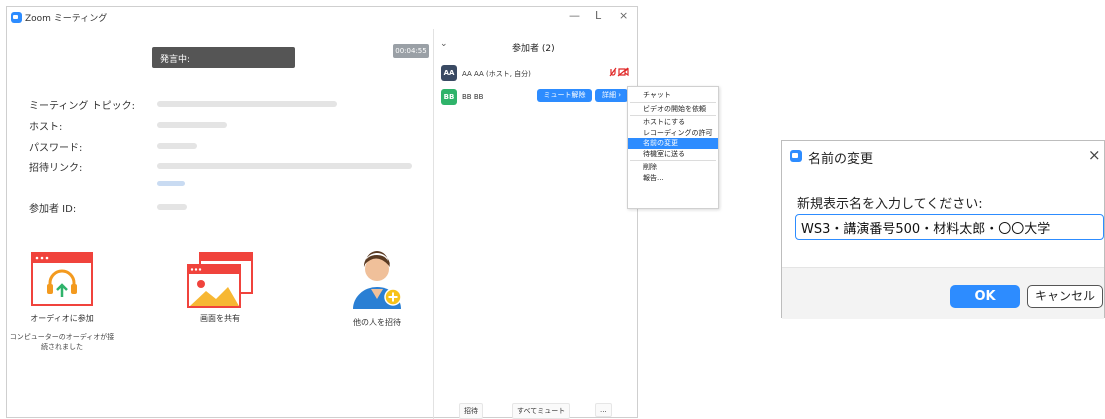 The width and height of the screenshot is (1105, 419). I want to click on share-screen-icon, so click(220, 280).